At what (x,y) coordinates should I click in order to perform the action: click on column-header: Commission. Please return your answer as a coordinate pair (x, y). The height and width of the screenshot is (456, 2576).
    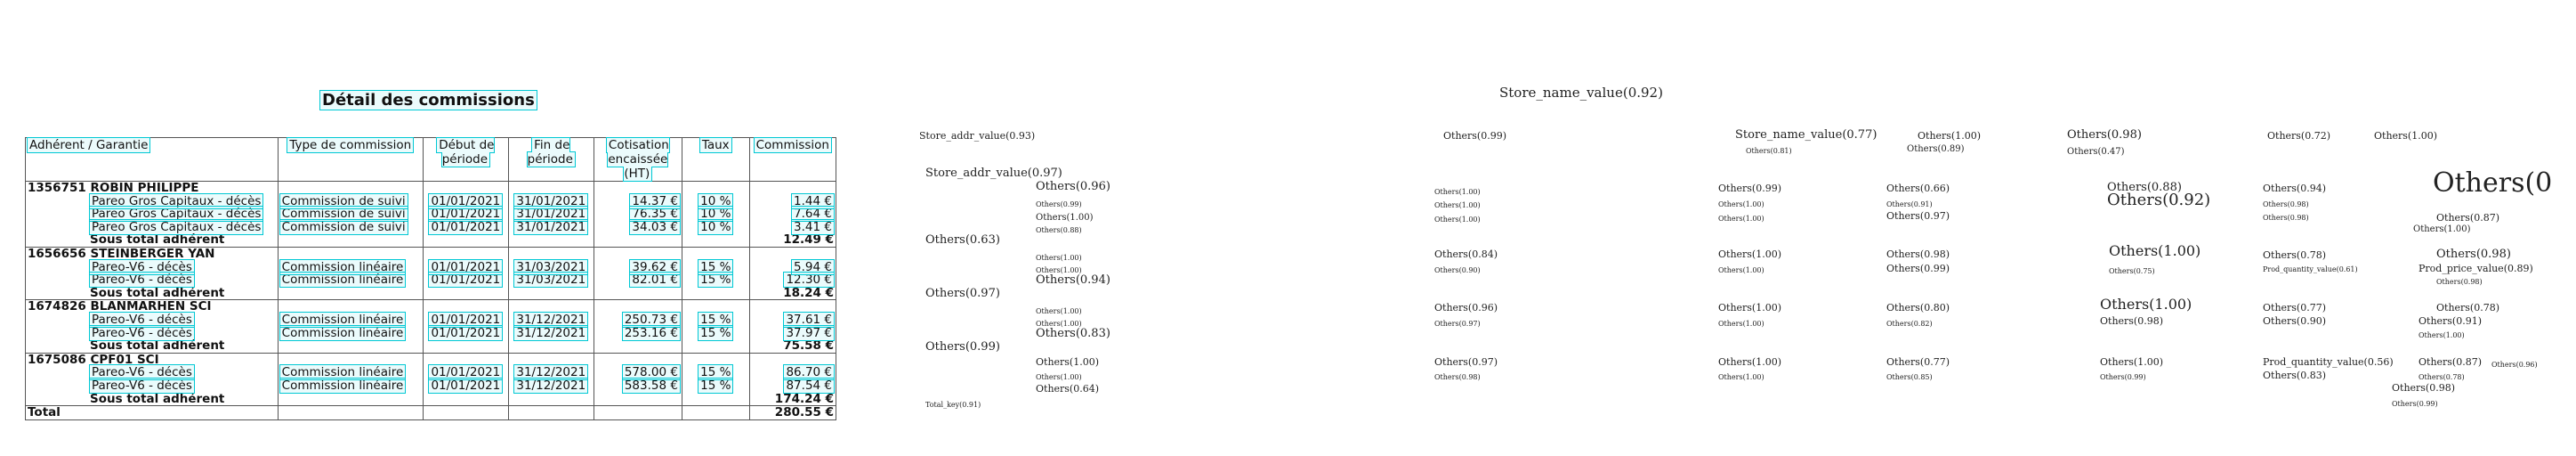
    Looking at the image, I should click on (792, 159).